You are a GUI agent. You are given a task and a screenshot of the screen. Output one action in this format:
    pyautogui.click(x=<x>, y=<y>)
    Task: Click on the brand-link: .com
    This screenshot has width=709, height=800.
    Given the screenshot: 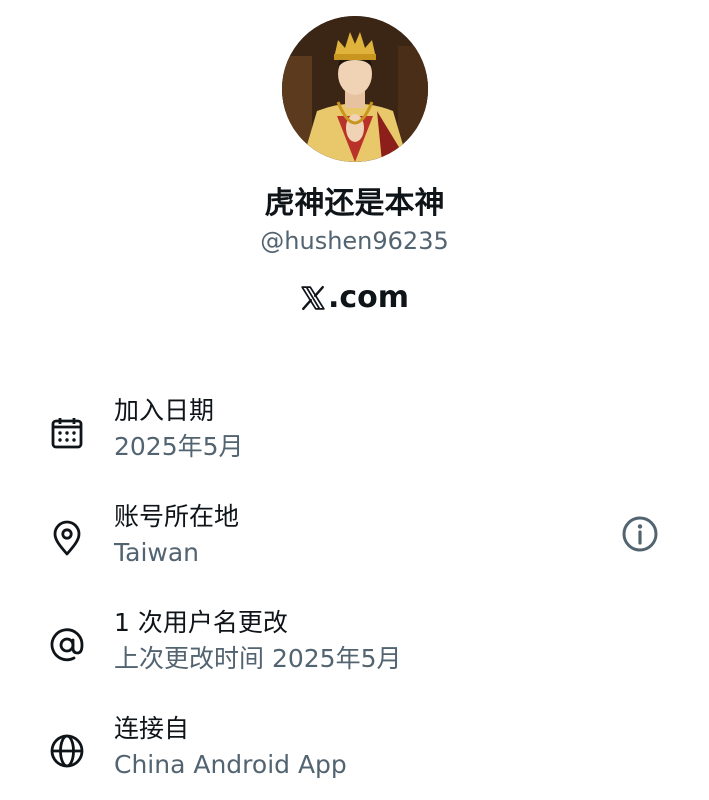 What is the action you would take?
    pyautogui.click(x=354, y=298)
    